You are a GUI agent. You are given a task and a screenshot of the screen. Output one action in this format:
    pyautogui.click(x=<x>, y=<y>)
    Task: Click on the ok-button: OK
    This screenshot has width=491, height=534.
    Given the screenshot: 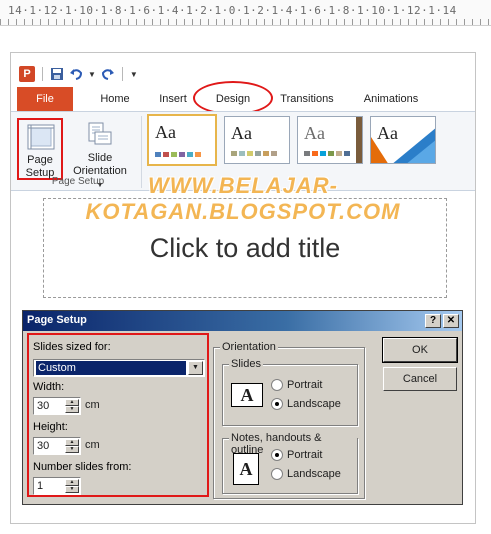 What is the action you would take?
    pyautogui.click(x=420, y=350)
    